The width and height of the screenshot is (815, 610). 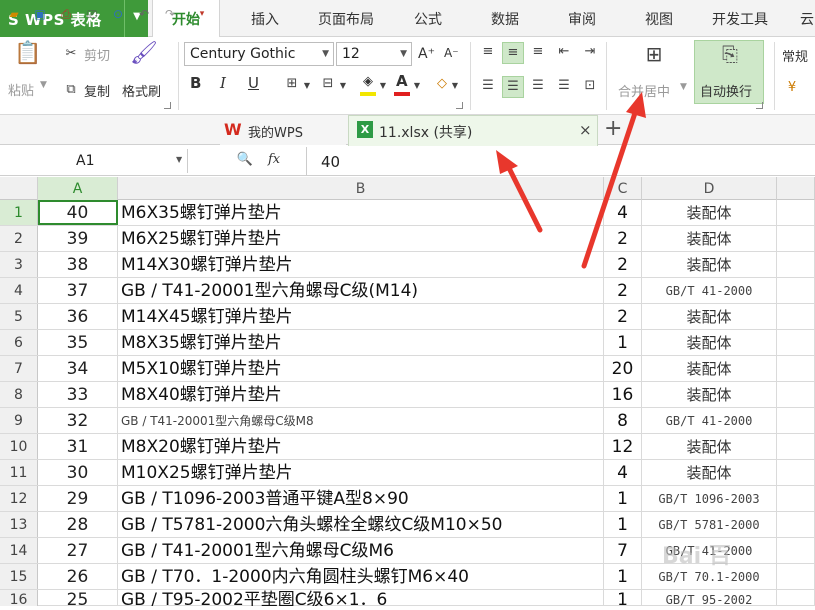 I want to click on cell-a: 36, so click(x=78, y=316).